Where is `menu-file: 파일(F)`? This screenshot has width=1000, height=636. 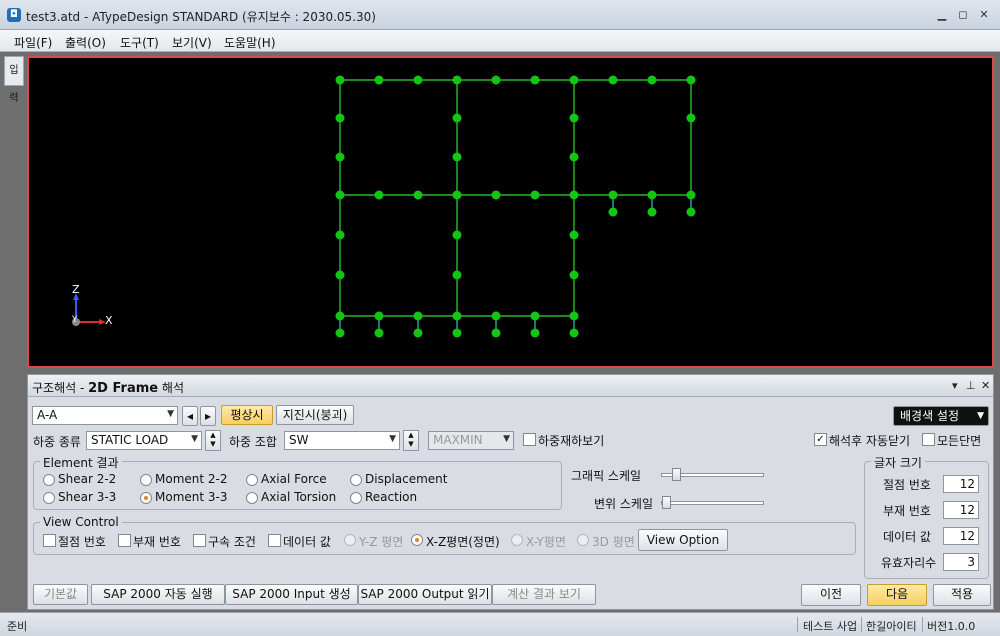 menu-file: 파일(F) is located at coordinates (33, 42).